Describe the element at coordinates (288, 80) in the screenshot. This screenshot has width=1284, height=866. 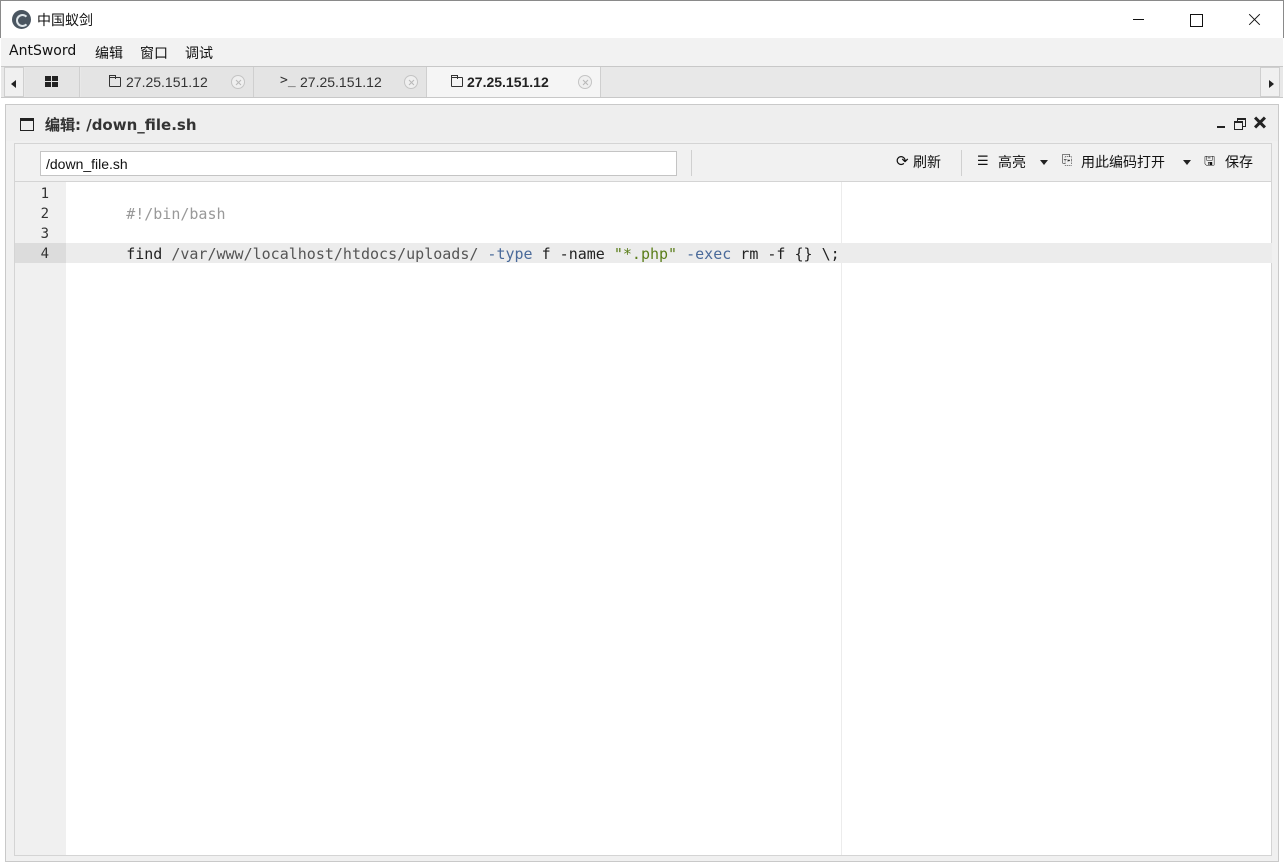
I see `terminal-icon: >_` at that location.